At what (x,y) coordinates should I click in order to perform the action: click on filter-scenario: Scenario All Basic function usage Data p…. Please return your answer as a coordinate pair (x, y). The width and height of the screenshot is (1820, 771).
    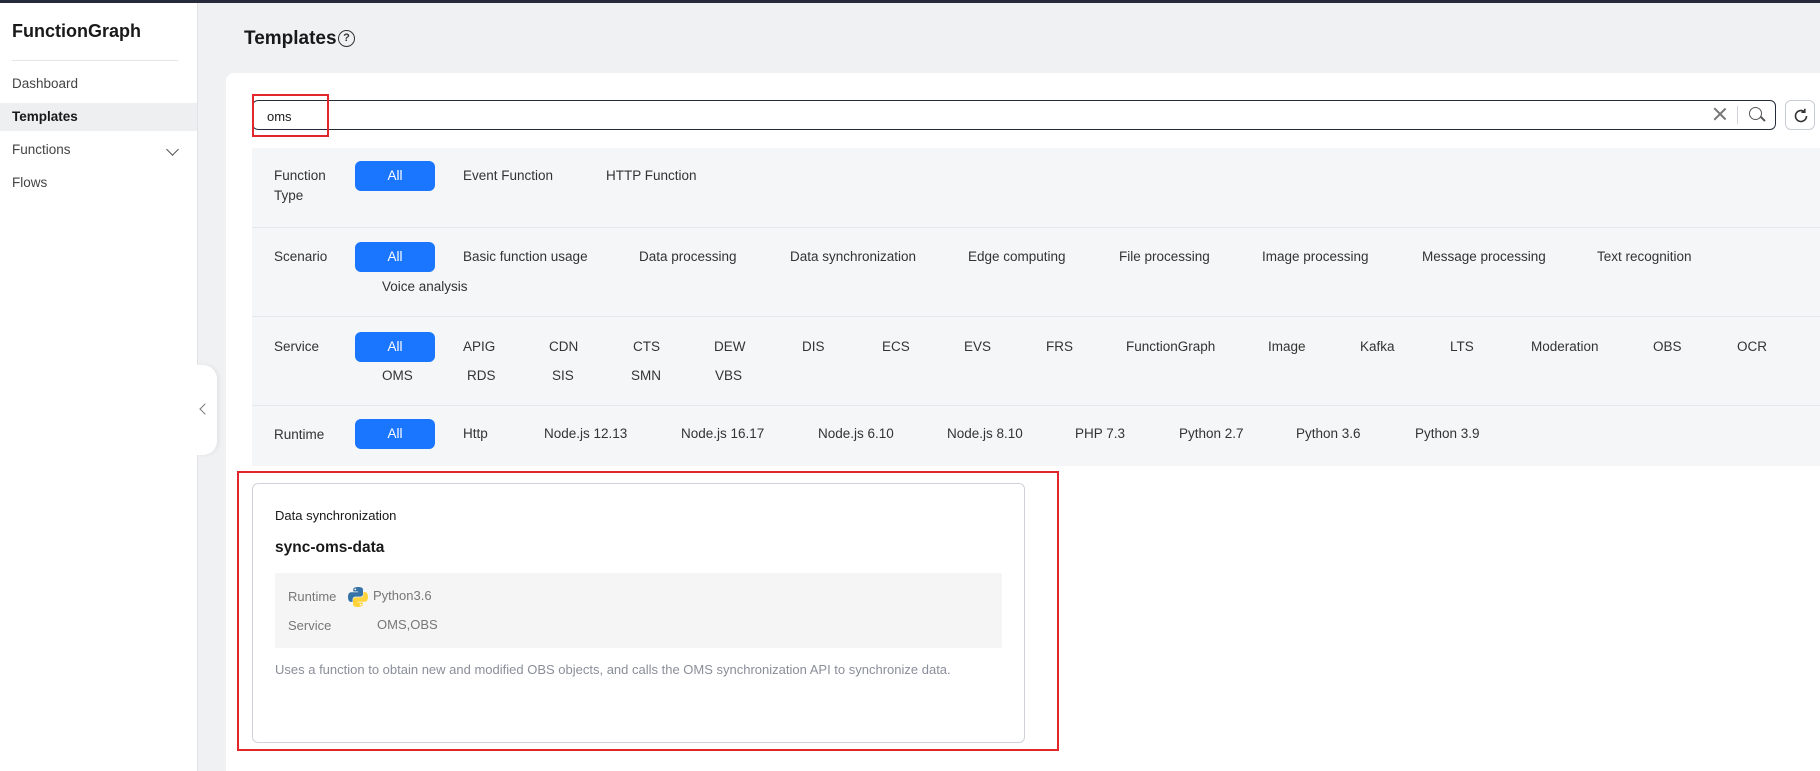
    Looking at the image, I should click on (1036, 272).